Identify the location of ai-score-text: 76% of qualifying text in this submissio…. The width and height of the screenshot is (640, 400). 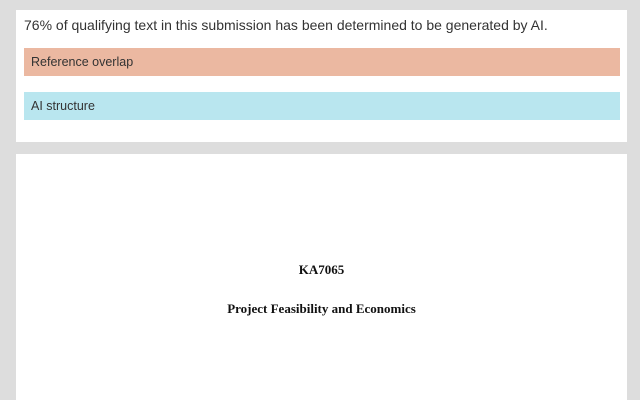
(286, 25).